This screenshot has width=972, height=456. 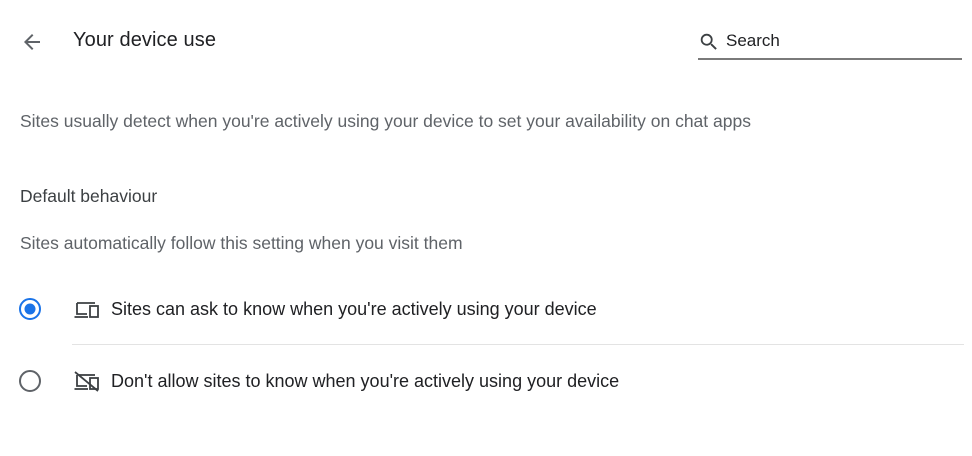 I want to click on section-heading: Default behaviour, so click(x=89, y=196).